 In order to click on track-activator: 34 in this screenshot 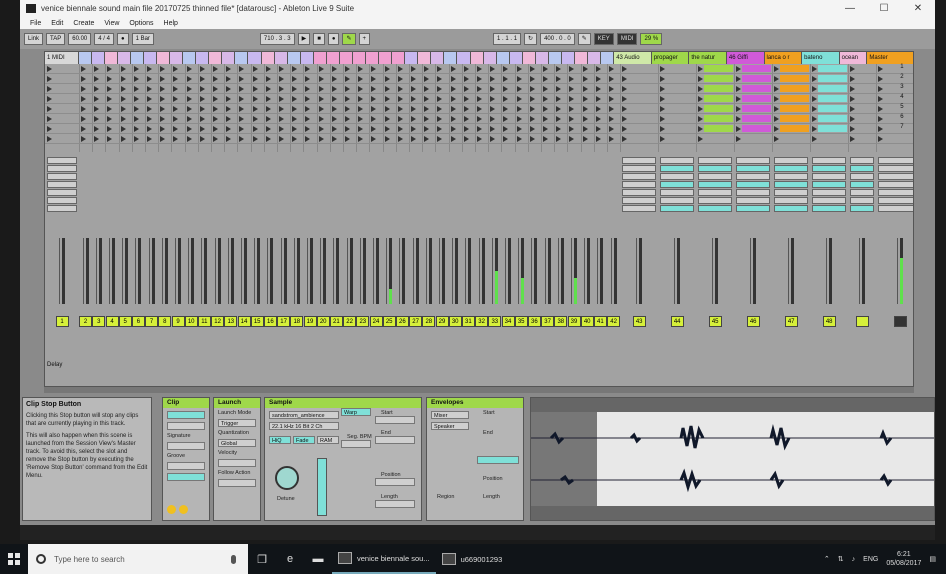, I will do `click(508, 321)`.